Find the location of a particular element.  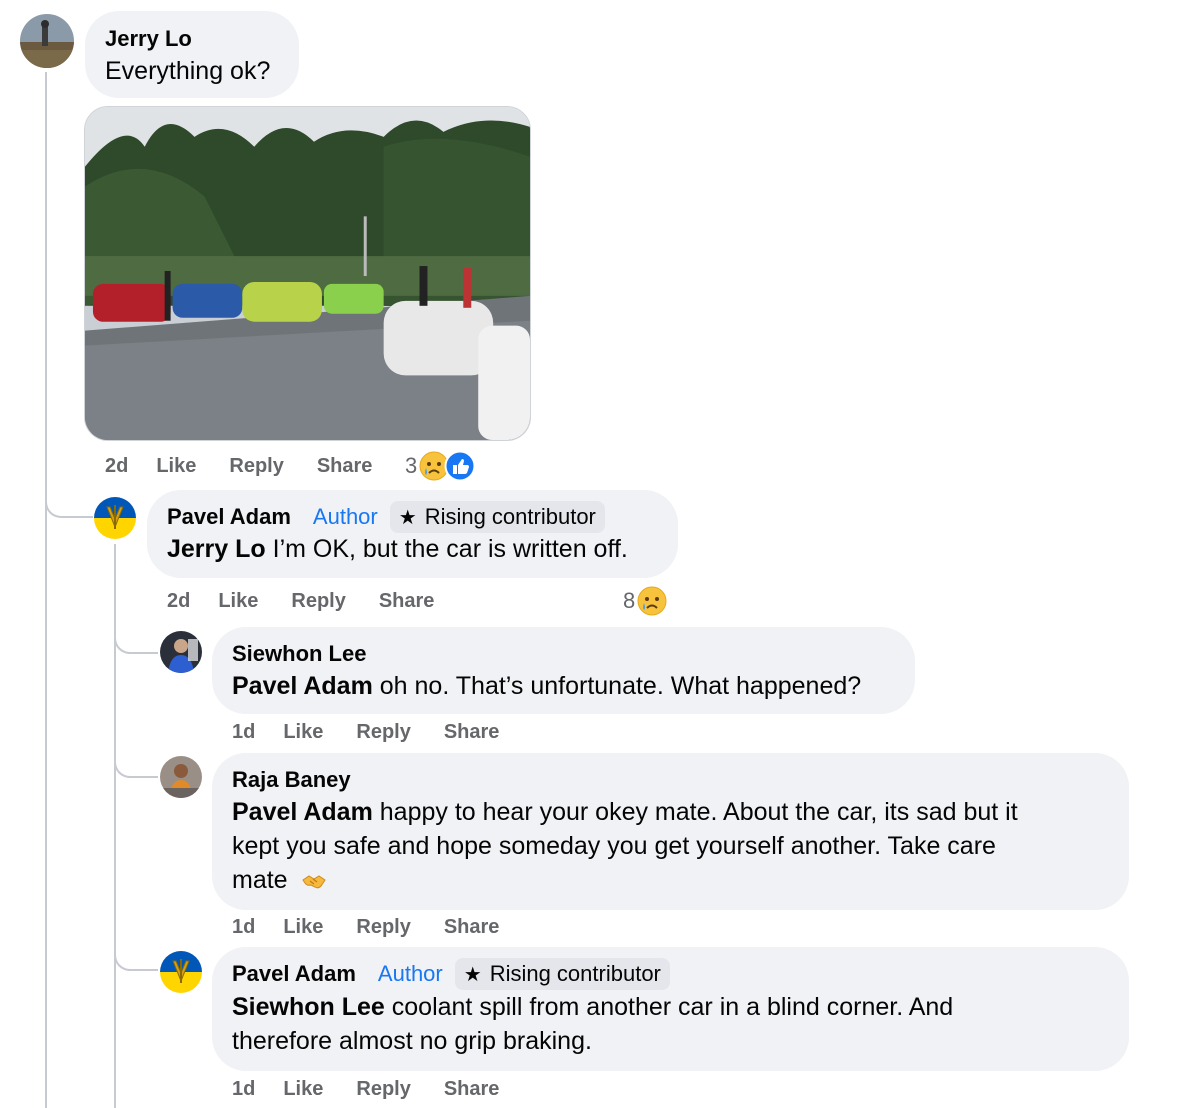

comment-author: Raja Baney is located at coordinates (670, 780).